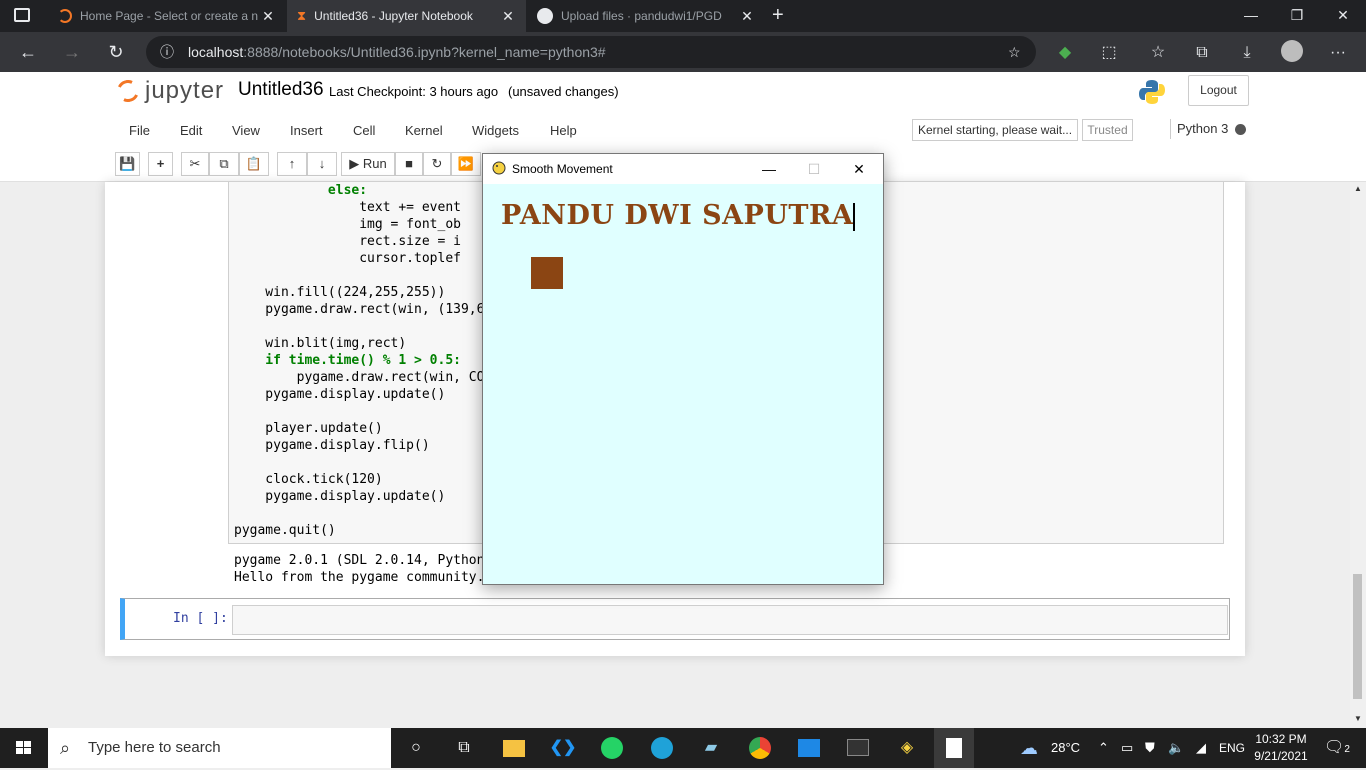  What do you see at coordinates (219, 748) in the screenshot?
I see `taskbar-search-box: ⌕ Type here to search` at bounding box center [219, 748].